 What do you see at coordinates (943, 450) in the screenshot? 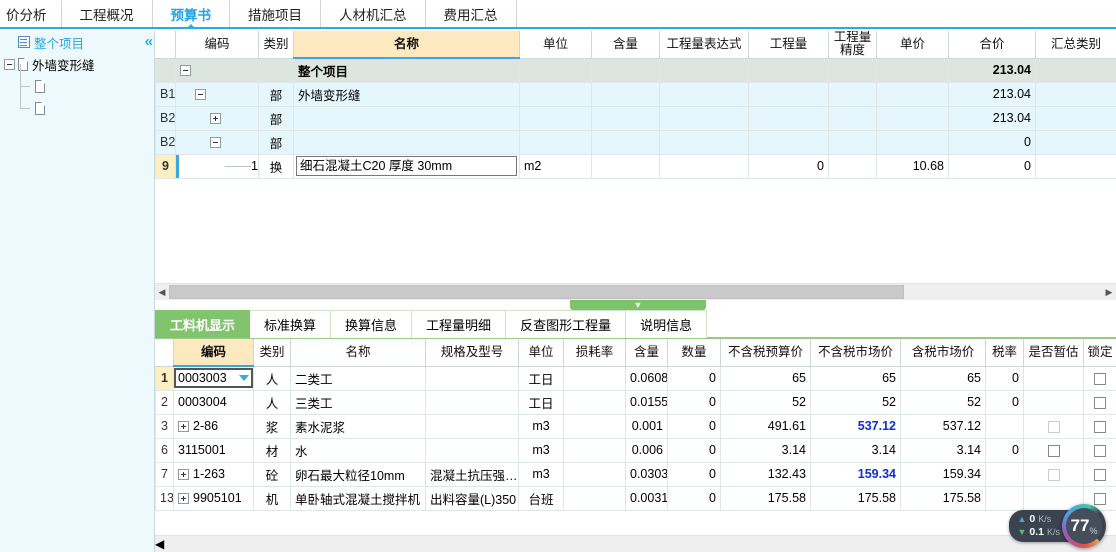
I see `material-cell-market-price-with-tax: 3.14` at bounding box center [943, 450].